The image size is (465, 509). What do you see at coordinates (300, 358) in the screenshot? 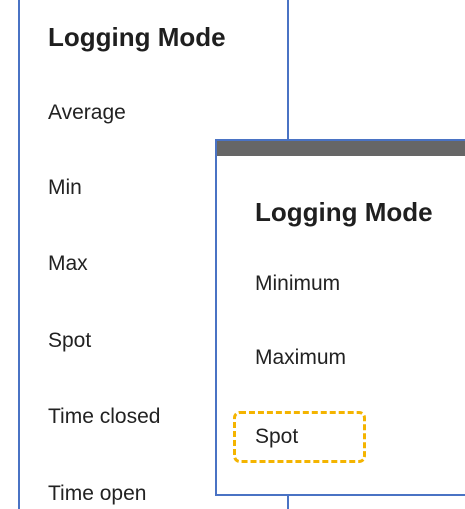
I see `menu-item-maximum: Maximum` at bounding box center [300, 358].